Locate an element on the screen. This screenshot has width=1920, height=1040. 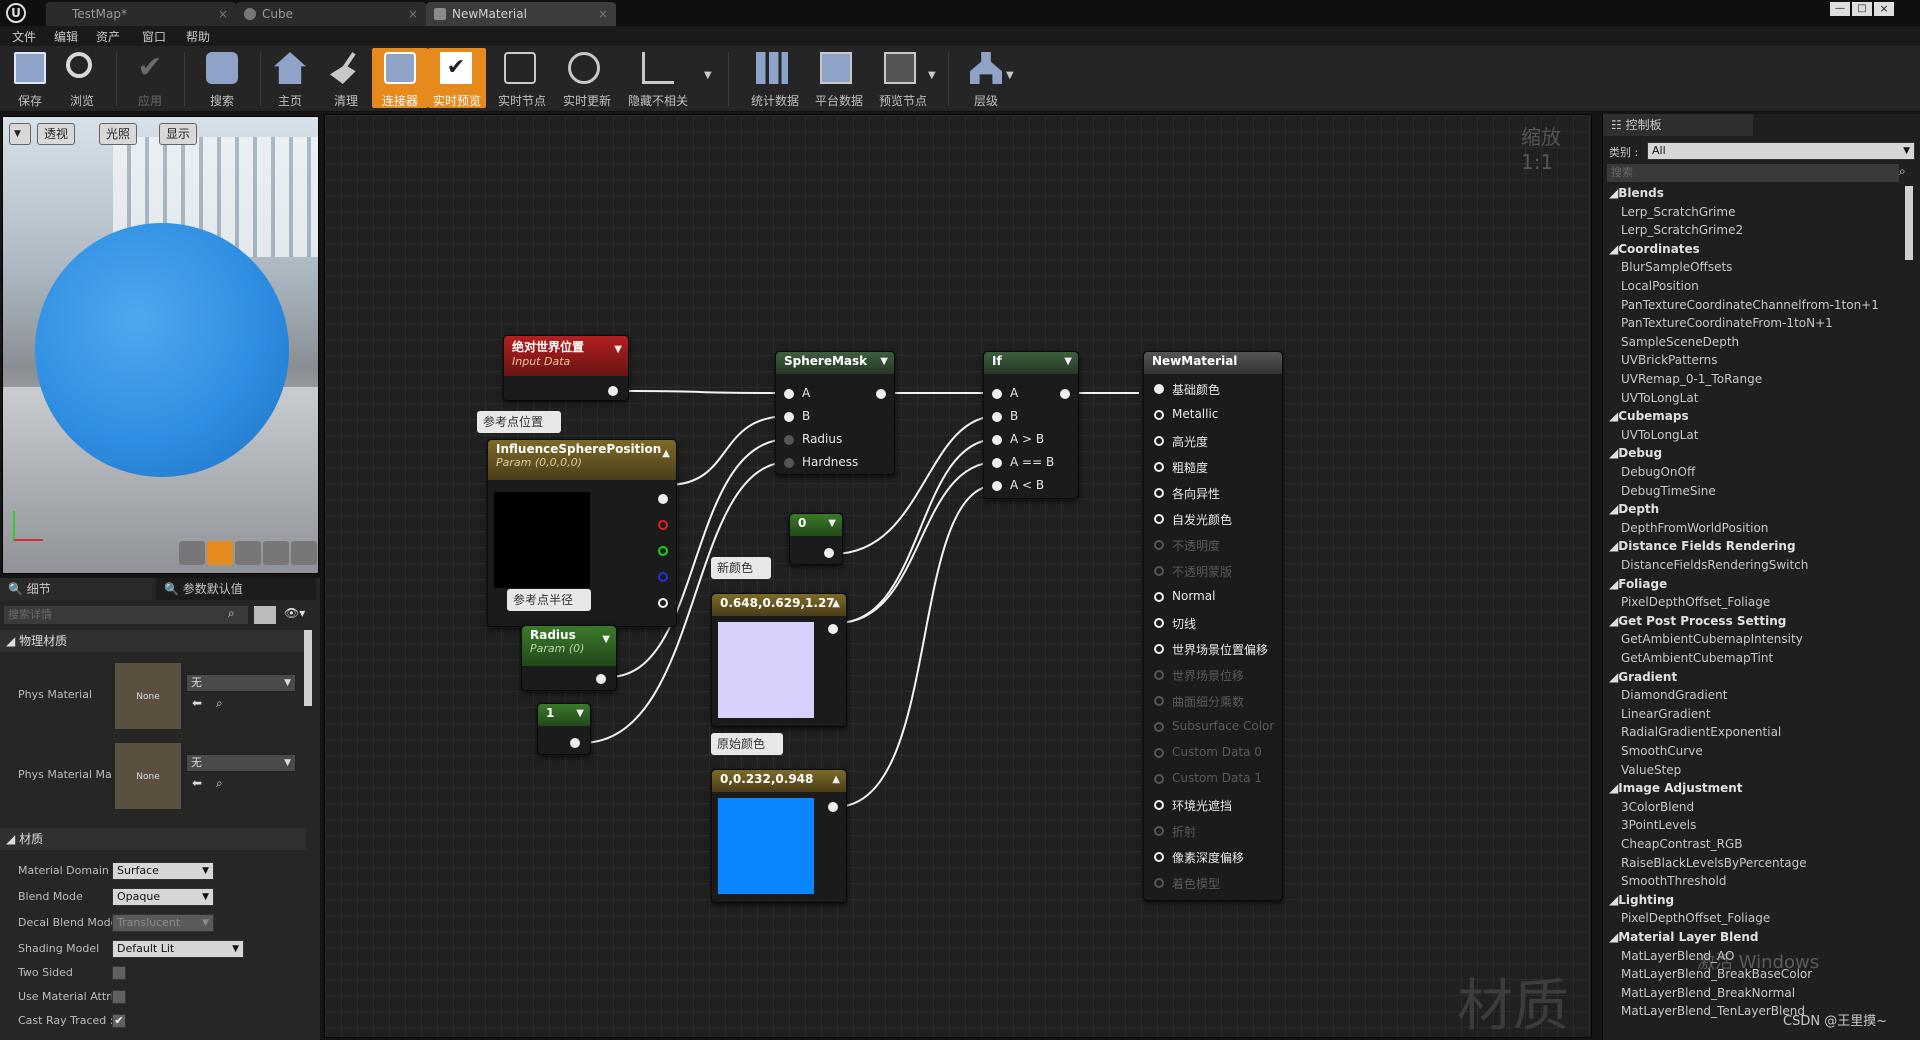
palette-item: DebugTimeSine is located at coordinates (1668, 491).